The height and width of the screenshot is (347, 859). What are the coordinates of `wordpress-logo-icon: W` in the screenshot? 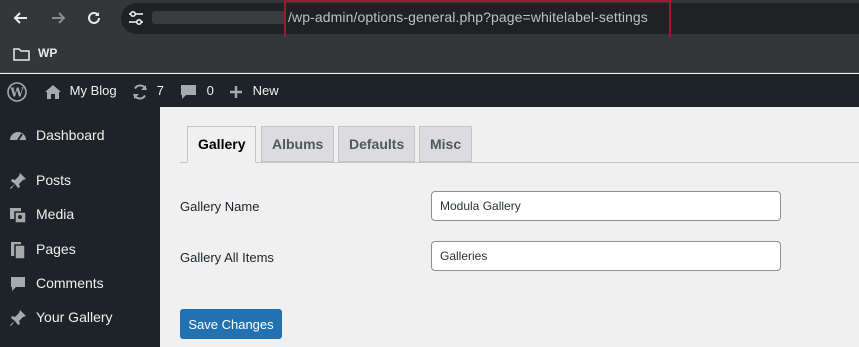 It's located at (17, 91).